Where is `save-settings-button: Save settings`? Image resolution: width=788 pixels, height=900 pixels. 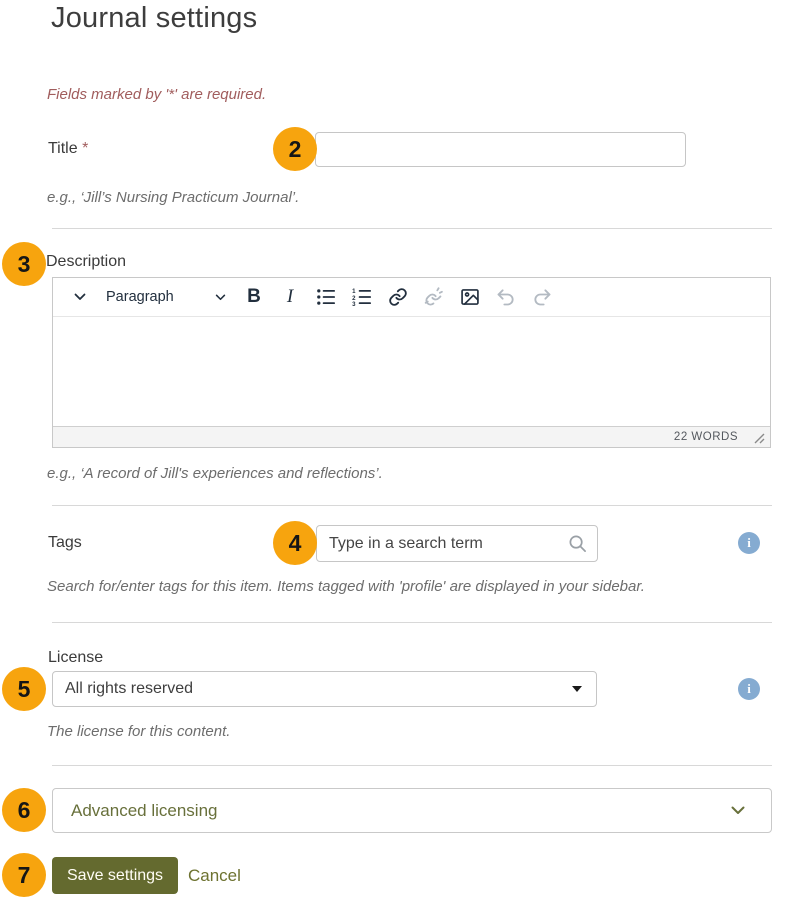 save-settings-button: Save settings is located at coordinates (115, 875).